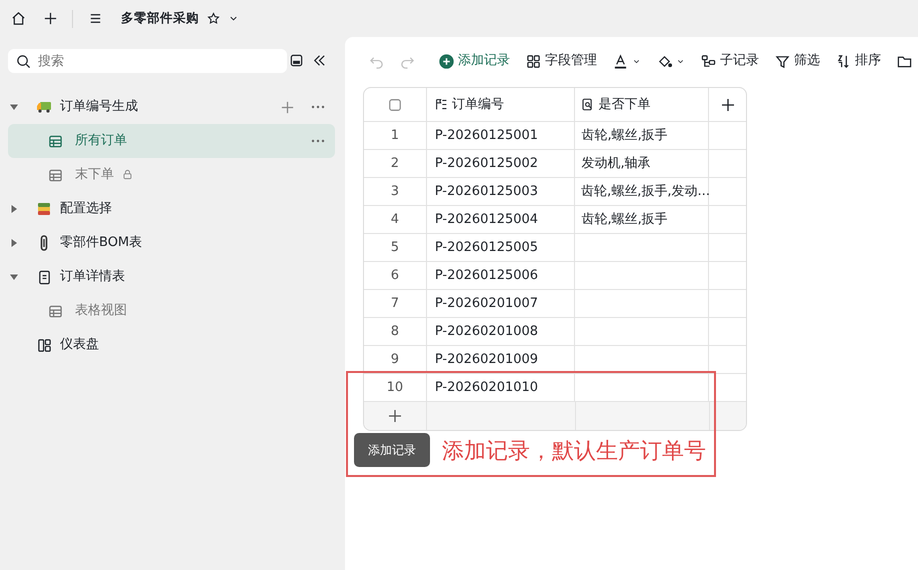 Image resolution: width=918 pixels, height=570 pixels. Describe the element at coordinates (708, 61) in the screenshot. I see `hierarchy-icon` at that location.